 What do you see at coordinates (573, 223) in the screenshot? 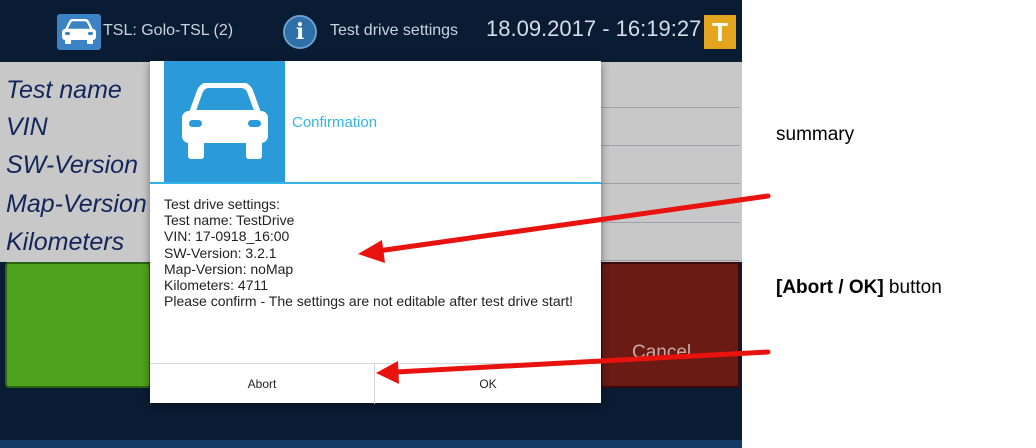
I see `arrow-to-summary` at bounding box center [573, 223].